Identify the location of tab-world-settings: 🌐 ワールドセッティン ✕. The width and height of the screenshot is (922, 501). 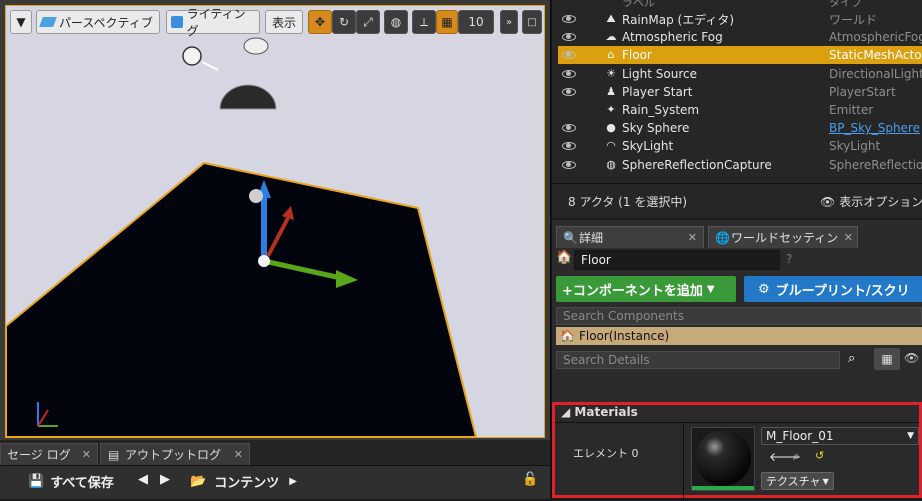
(783, 237).